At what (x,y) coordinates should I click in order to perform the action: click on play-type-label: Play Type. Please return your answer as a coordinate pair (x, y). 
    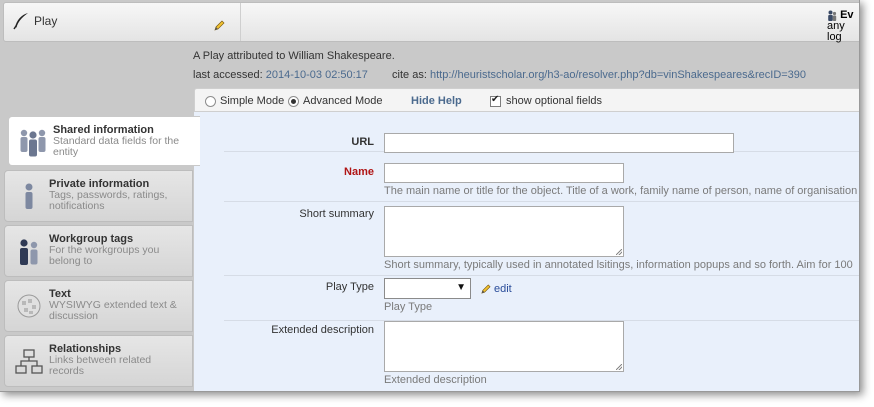
    Looking at the image, I should click on (349, 287).